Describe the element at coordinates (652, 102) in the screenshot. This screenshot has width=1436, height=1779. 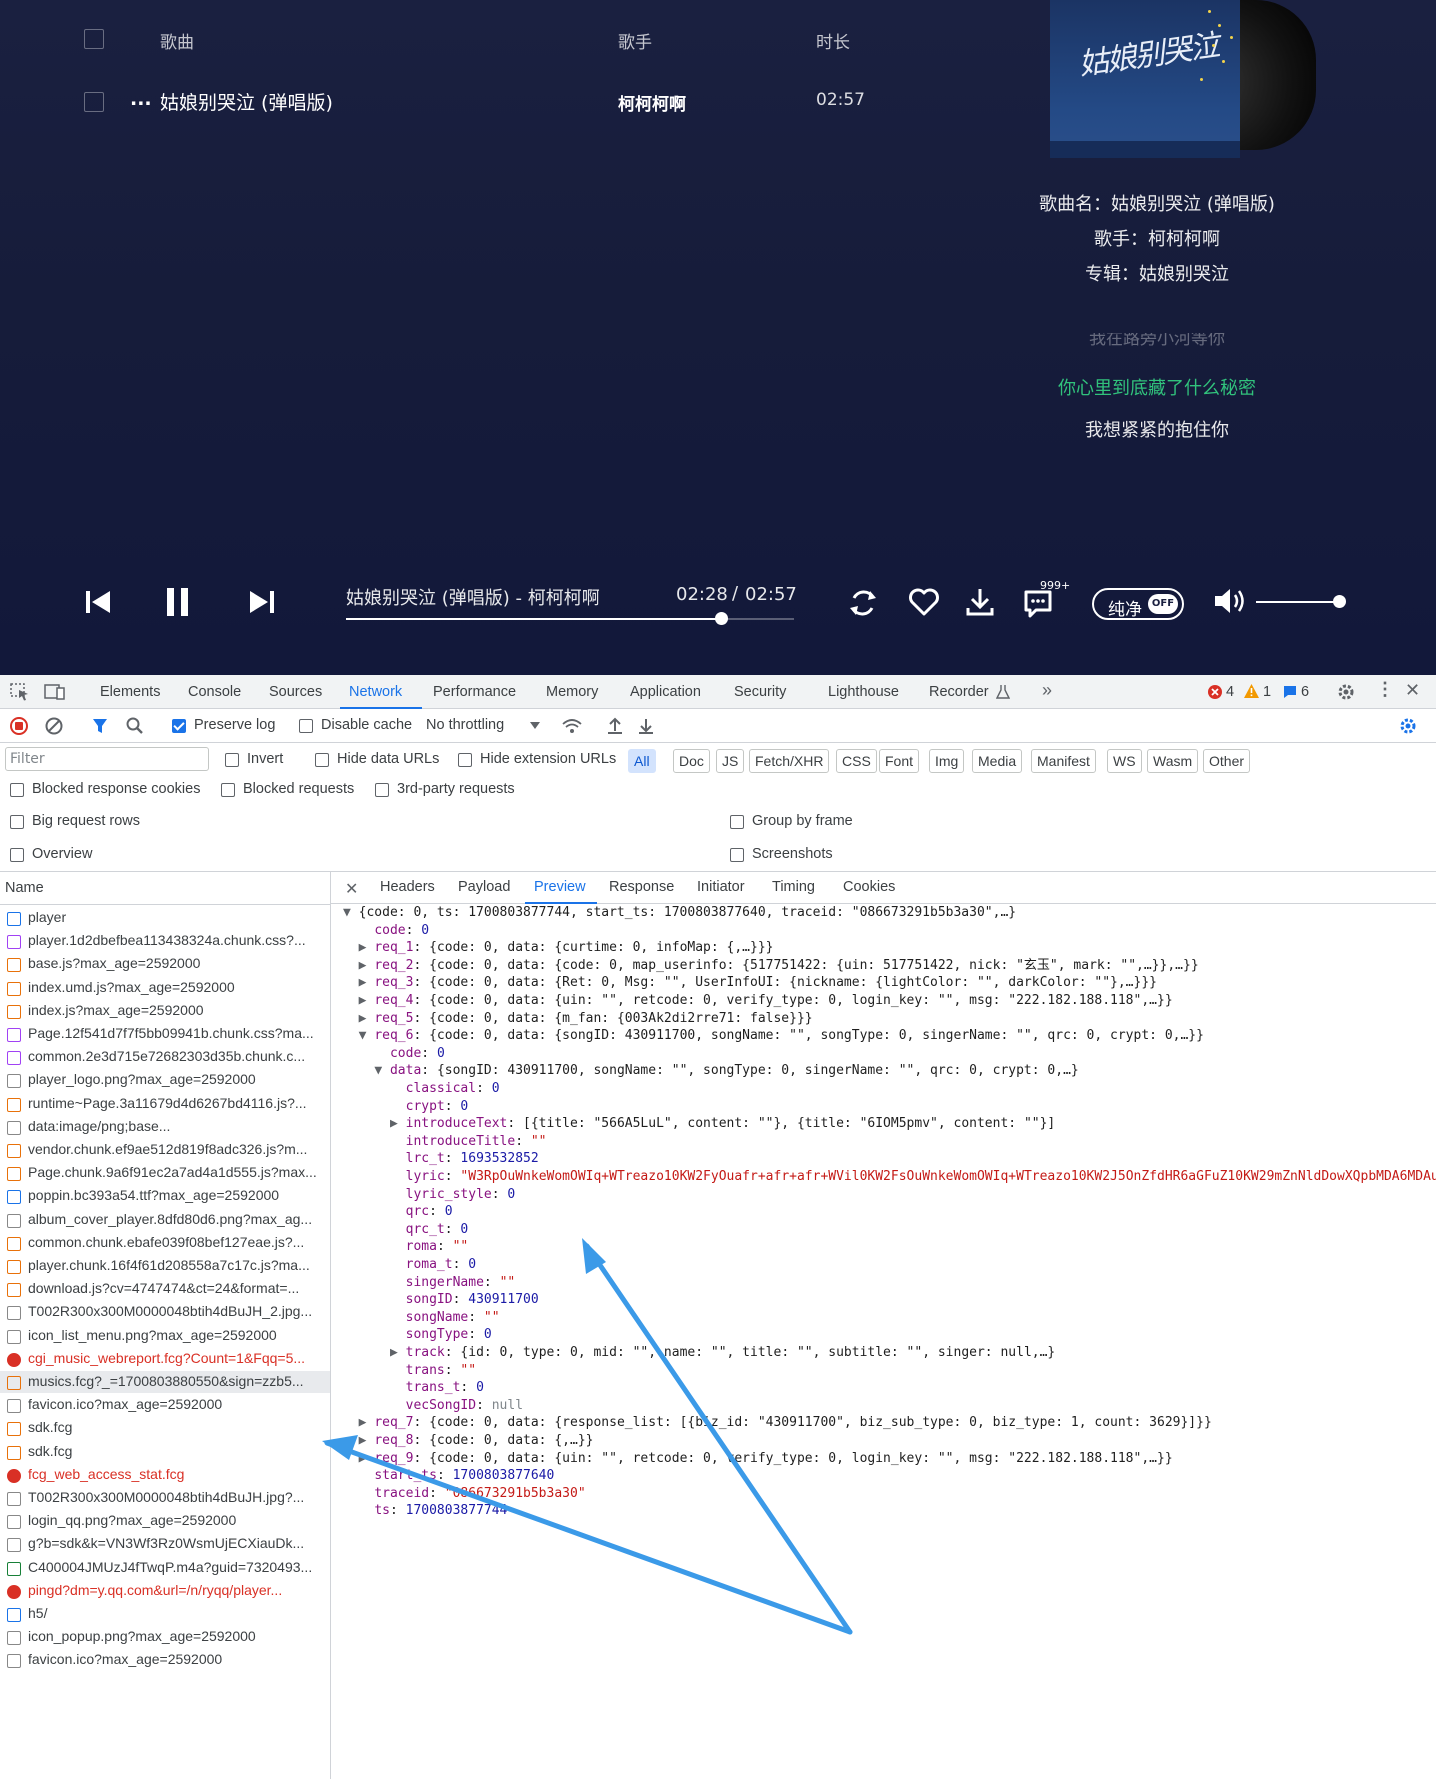
I see `song-singer: 柯柯柯啊` at that location.